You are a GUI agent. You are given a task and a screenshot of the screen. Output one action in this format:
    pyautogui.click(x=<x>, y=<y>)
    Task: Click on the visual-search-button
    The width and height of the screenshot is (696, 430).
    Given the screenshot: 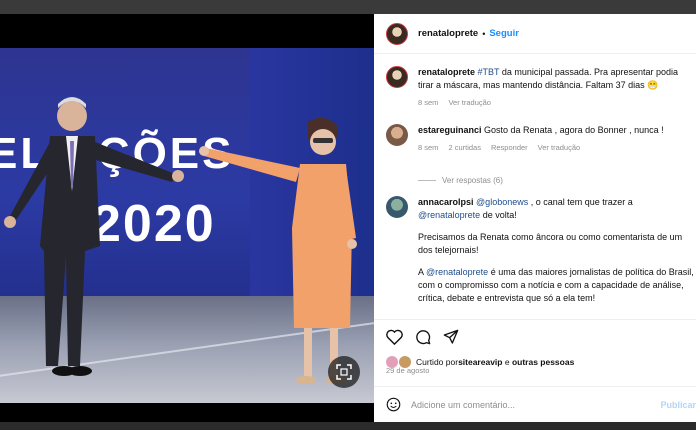 What is the action you would take?
    pyautogui.click(x=344, y=372)
    